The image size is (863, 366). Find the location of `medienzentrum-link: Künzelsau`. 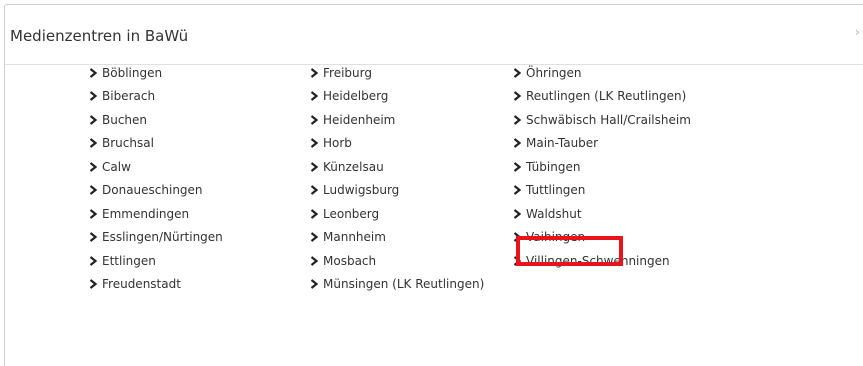

medienzentrum-link: Künzelsau is located at coordinates (396, 167).